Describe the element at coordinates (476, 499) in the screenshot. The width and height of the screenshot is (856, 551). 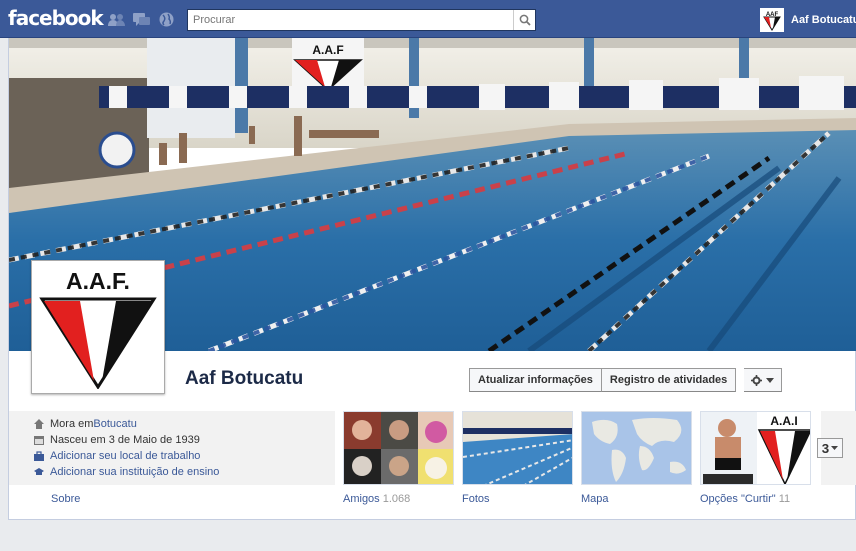
I see `photos-label: Fotos` at that location.